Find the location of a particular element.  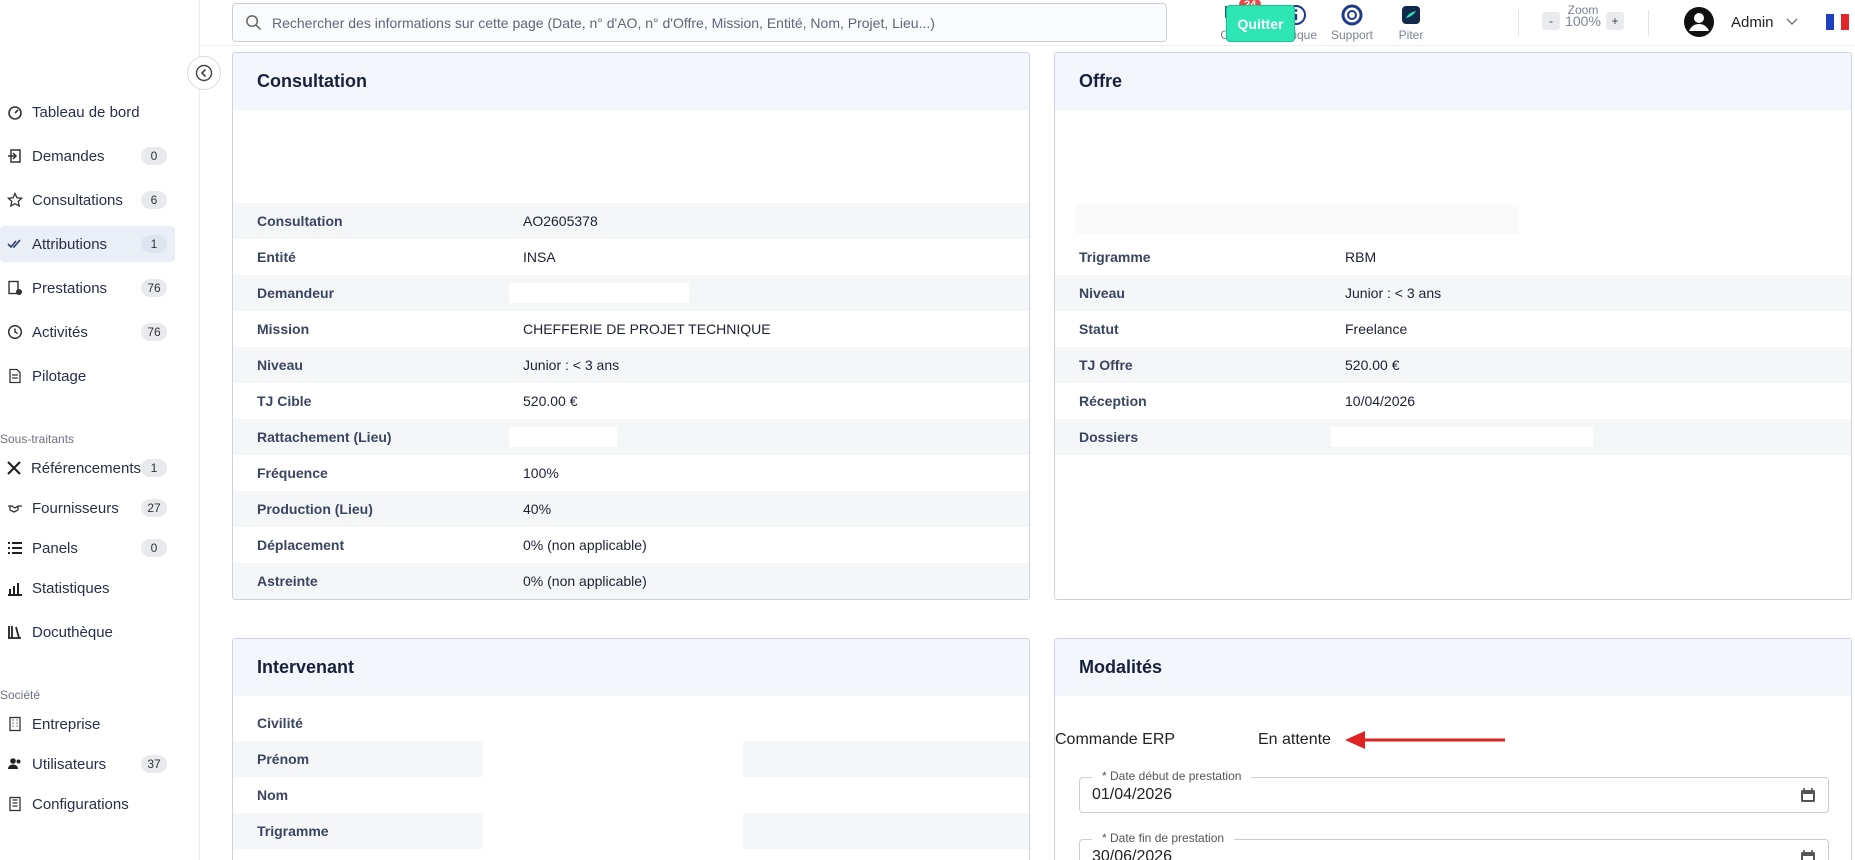

row-value: 100% is located at coordinates (541, 473).